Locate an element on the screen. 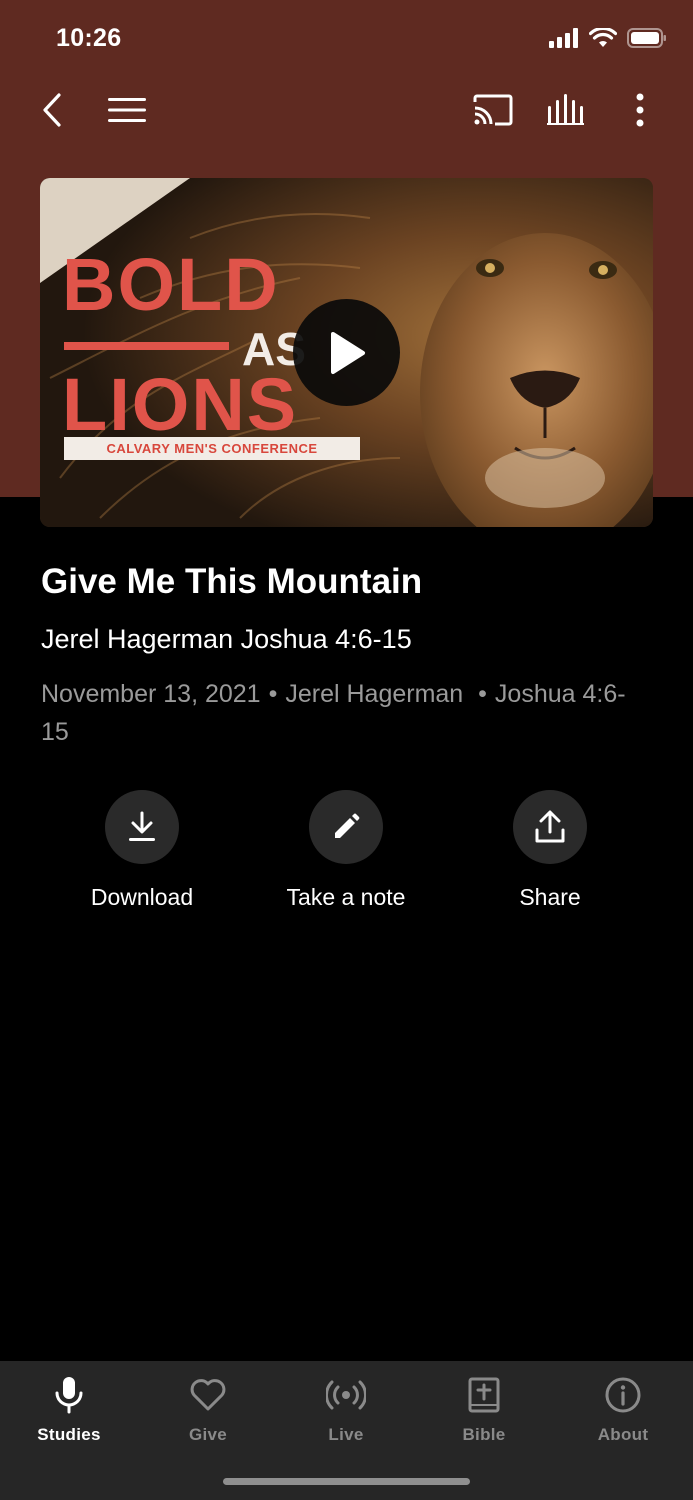  heart-icon is located at coordinates (208, 1395).